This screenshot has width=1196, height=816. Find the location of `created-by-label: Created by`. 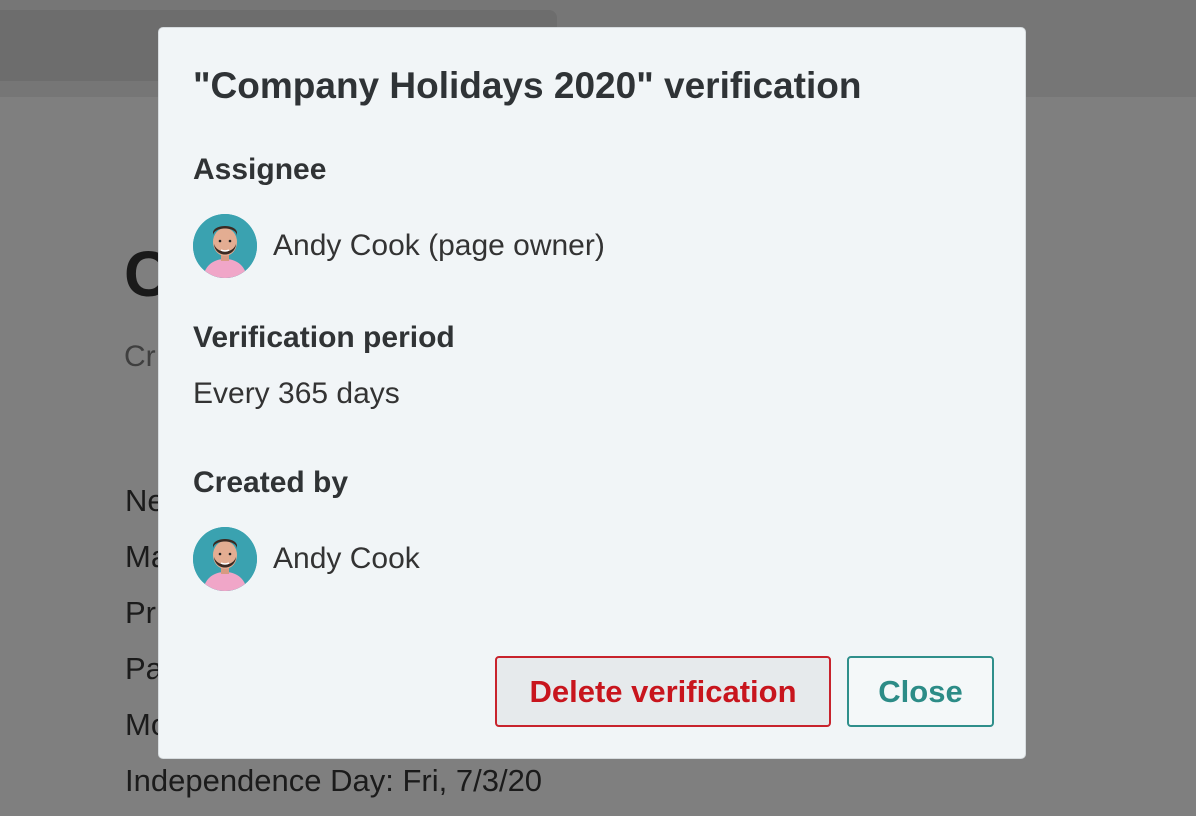

created-by-label: Created by is located at coordinates (271, 482).